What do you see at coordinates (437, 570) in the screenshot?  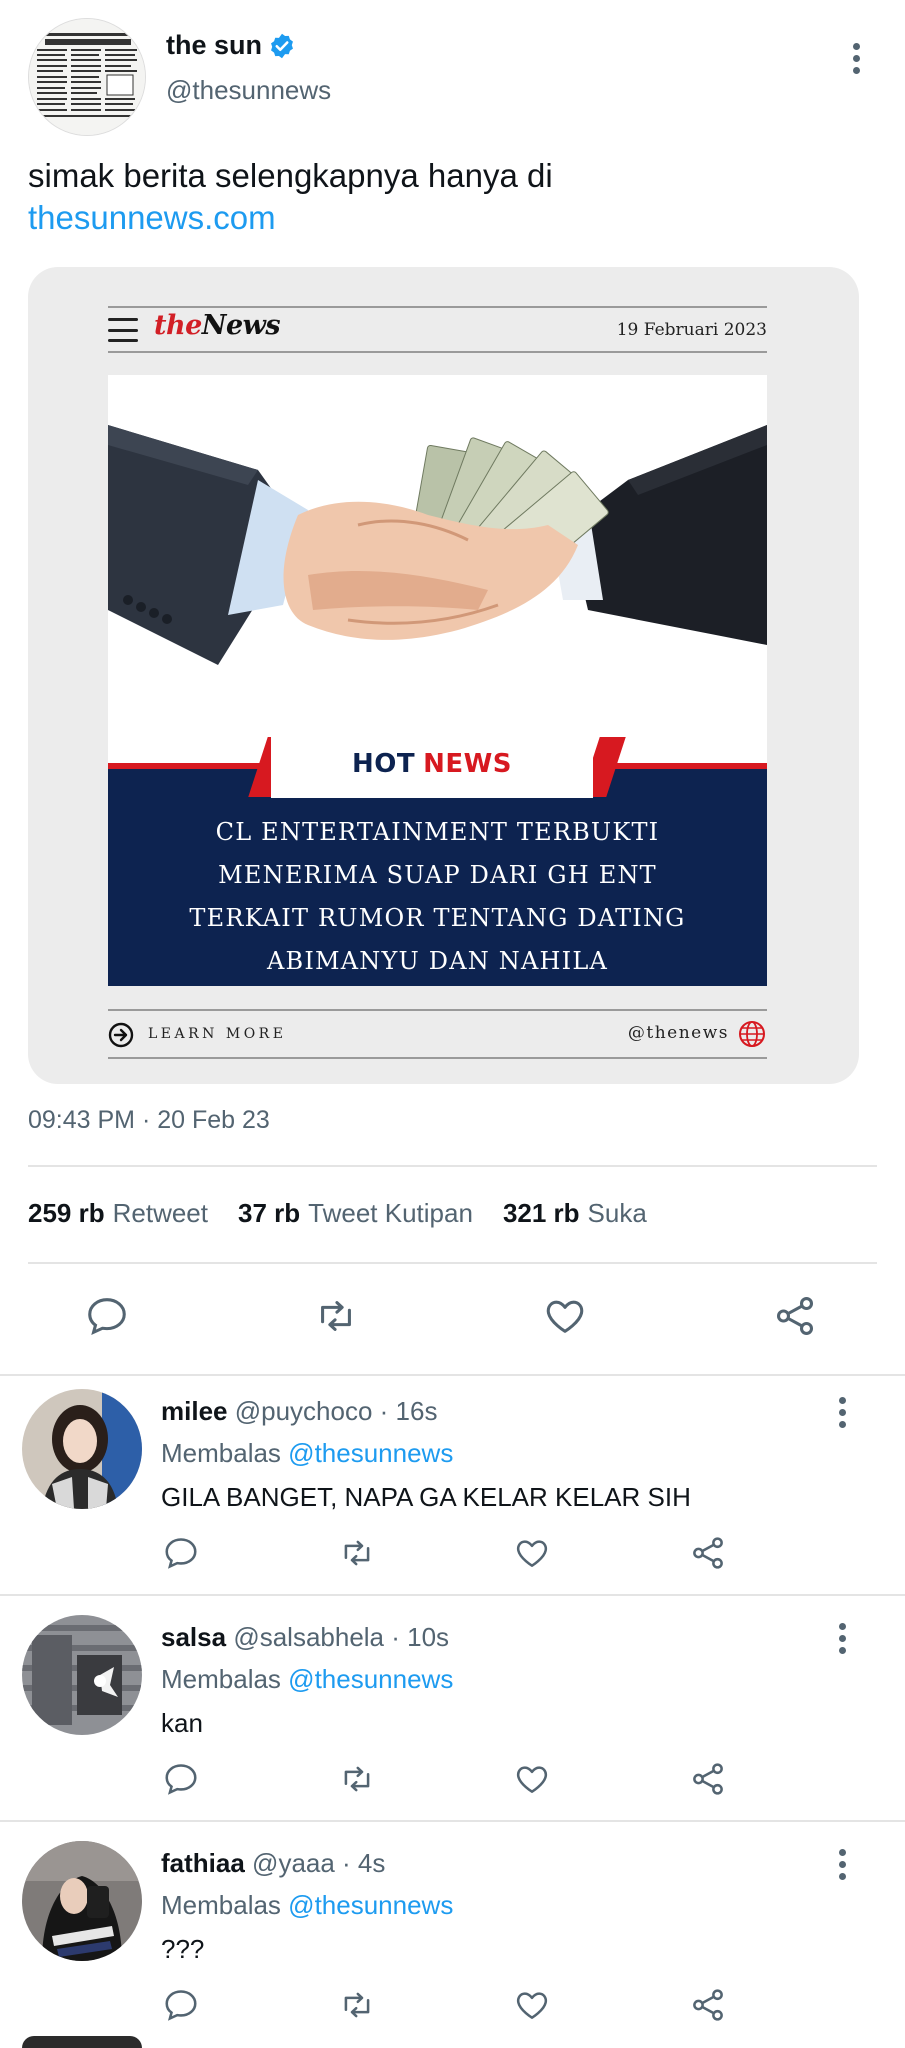 I see `handshake-money-photo` at bounding box center [437, 570].